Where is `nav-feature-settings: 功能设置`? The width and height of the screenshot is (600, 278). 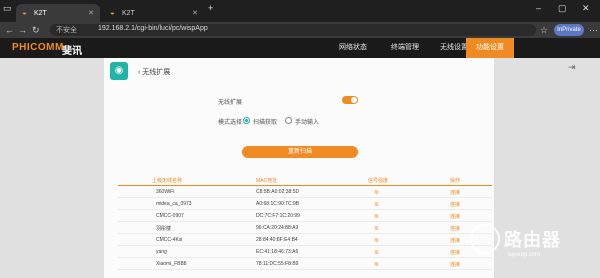
nav-feature-settings: 功能设置 is located at coordinates (490, 48).